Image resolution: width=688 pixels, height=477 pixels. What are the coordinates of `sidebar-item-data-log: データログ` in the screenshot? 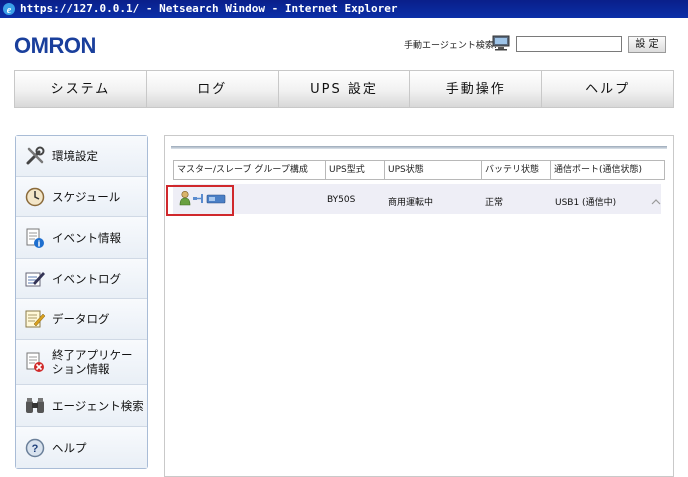 It's located at (81, 319).